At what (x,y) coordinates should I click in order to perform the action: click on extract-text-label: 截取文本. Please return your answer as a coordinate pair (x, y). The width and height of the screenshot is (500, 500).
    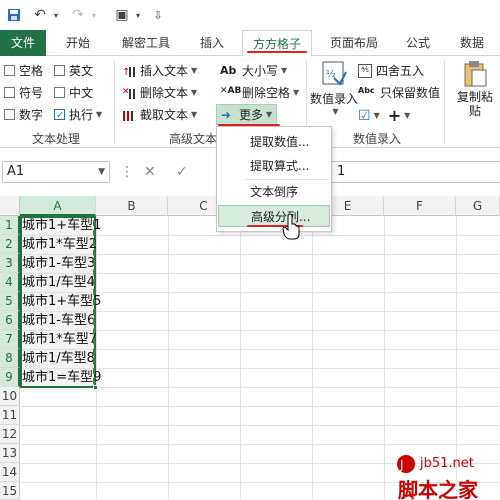
    Looking at the image, I should click on (164, 115).